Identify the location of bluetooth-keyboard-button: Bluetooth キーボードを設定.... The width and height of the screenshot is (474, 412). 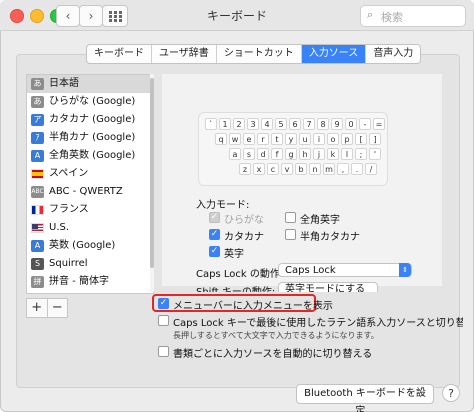
(365, 398).